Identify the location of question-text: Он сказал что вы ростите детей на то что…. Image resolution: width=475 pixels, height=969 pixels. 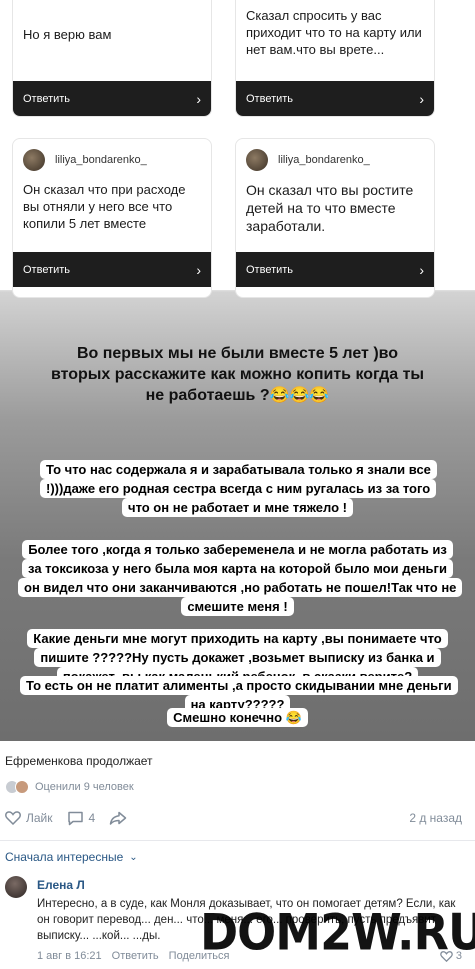
(330, 208).